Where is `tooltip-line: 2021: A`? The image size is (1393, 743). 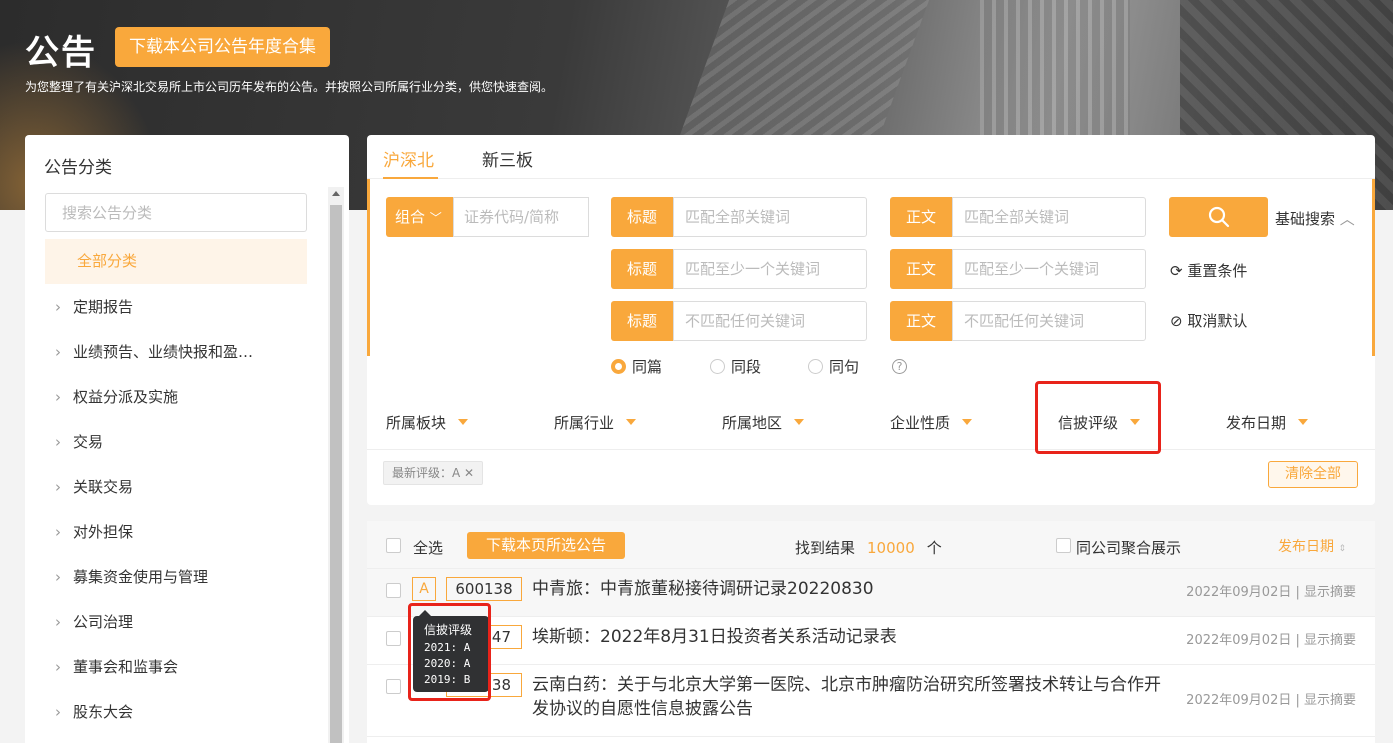 tooltip-line: 2021: A is located at coordinates (447, 647).